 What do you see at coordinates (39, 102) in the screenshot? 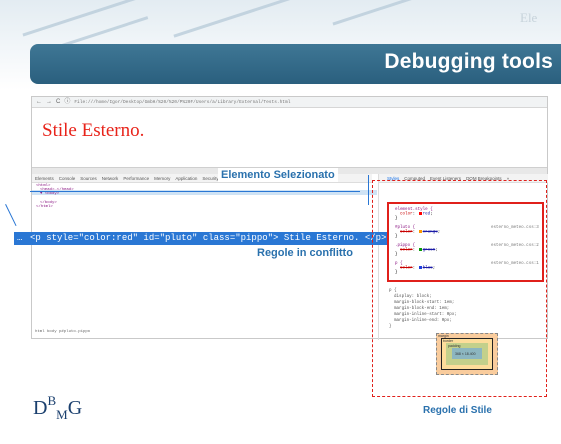
I see `back-icon: ←` at bounding box center [39, 102].